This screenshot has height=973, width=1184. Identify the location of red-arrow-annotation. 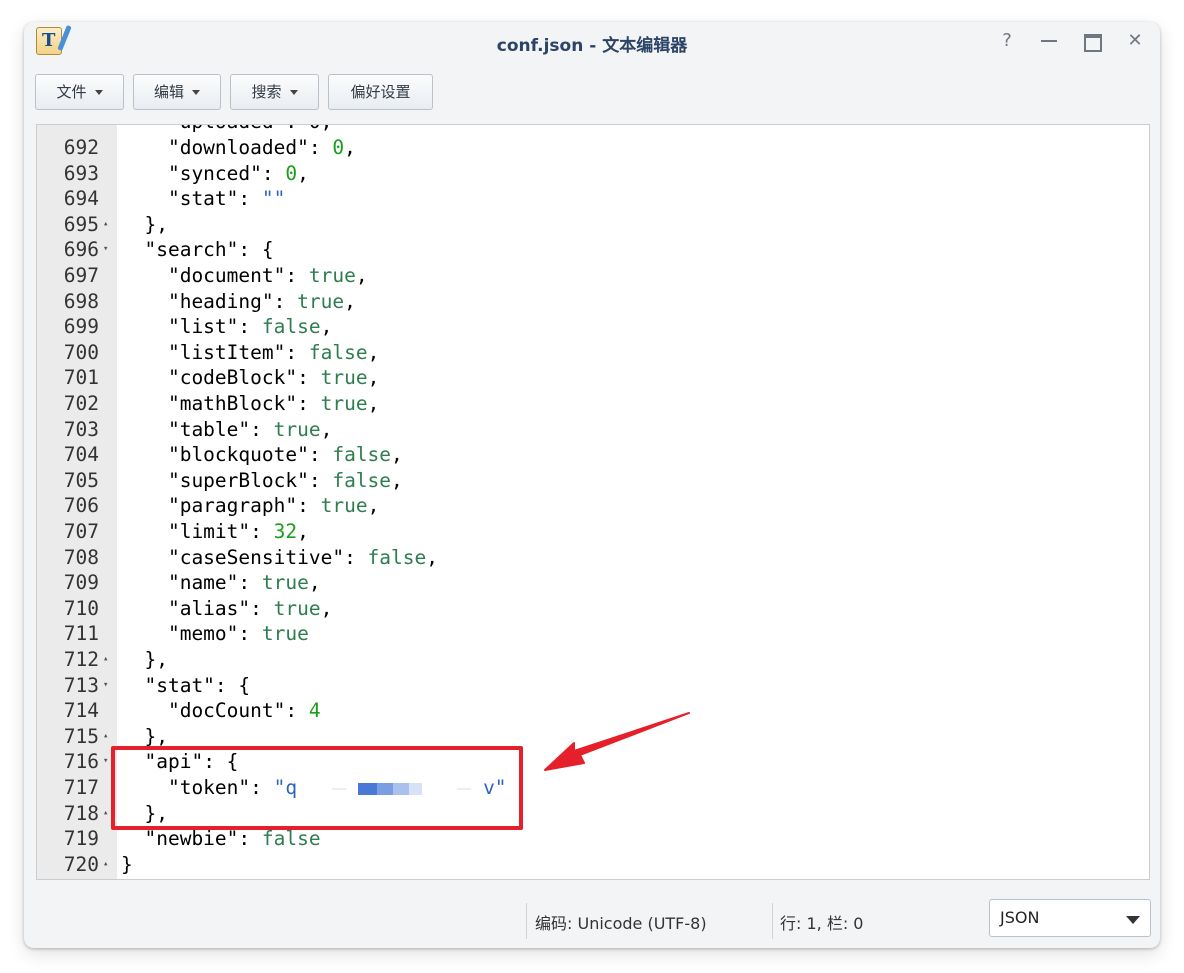
(617, 741).